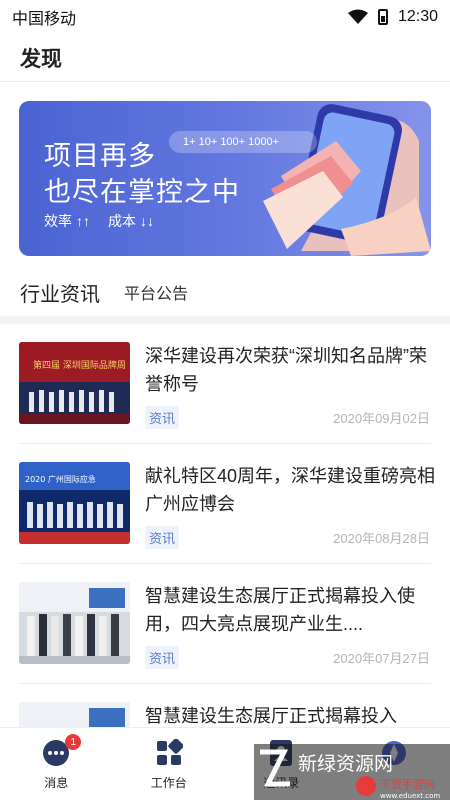 The width and height of the screenshot is (450, 800). Describe the element at coordinates (99, 221) in the screenshot. I see `banner-tags: 效率 ↑↑ 成本 ↓↓` at that location.